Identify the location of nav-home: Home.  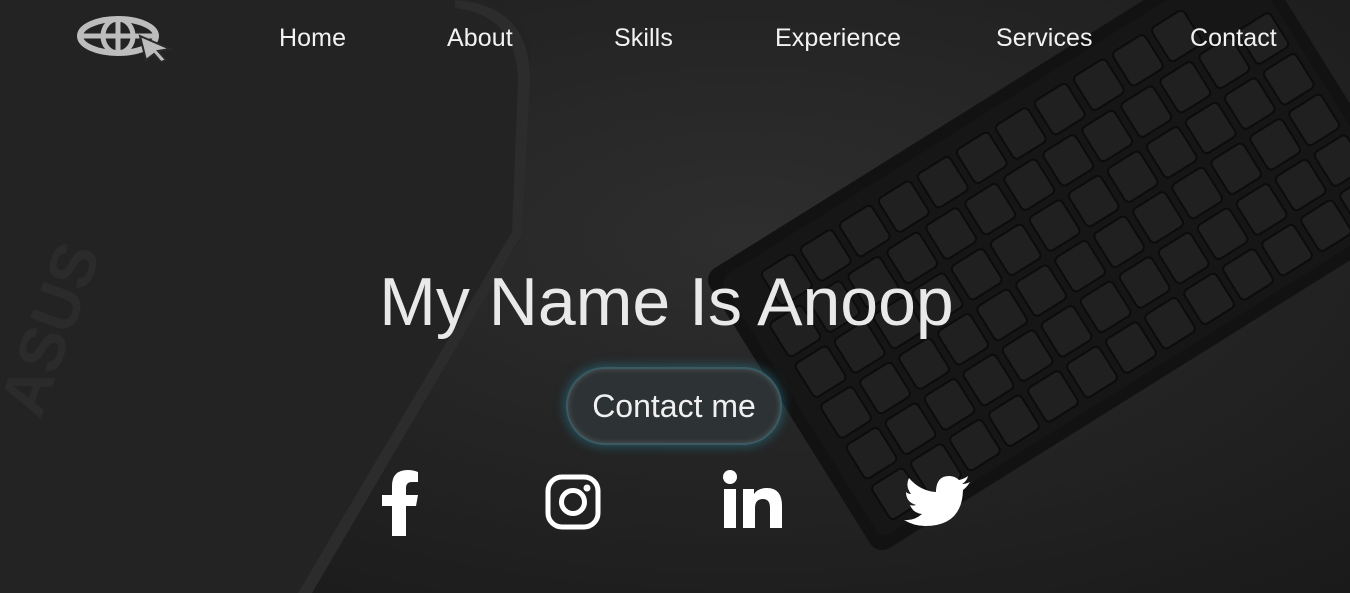
(312, 38).